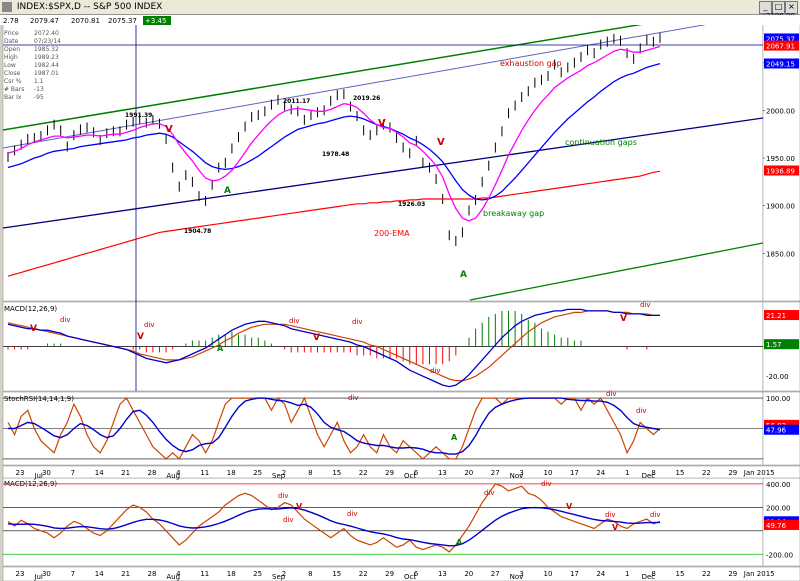  I want to click on x-axis-day-tick: 21, so click(125, 574).